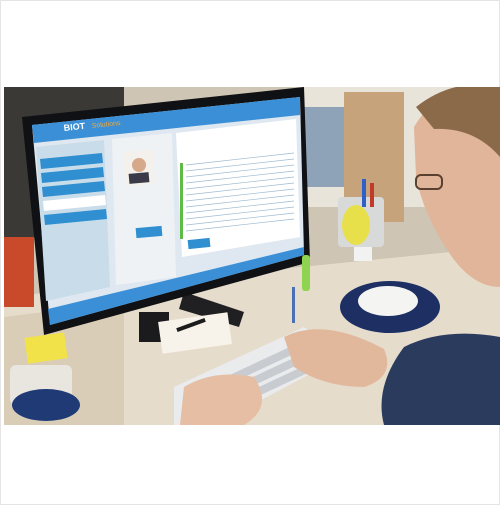 Image resolution: width=500 pixels, height=505 pixels. I want to click on pencil, so click(293, 305).